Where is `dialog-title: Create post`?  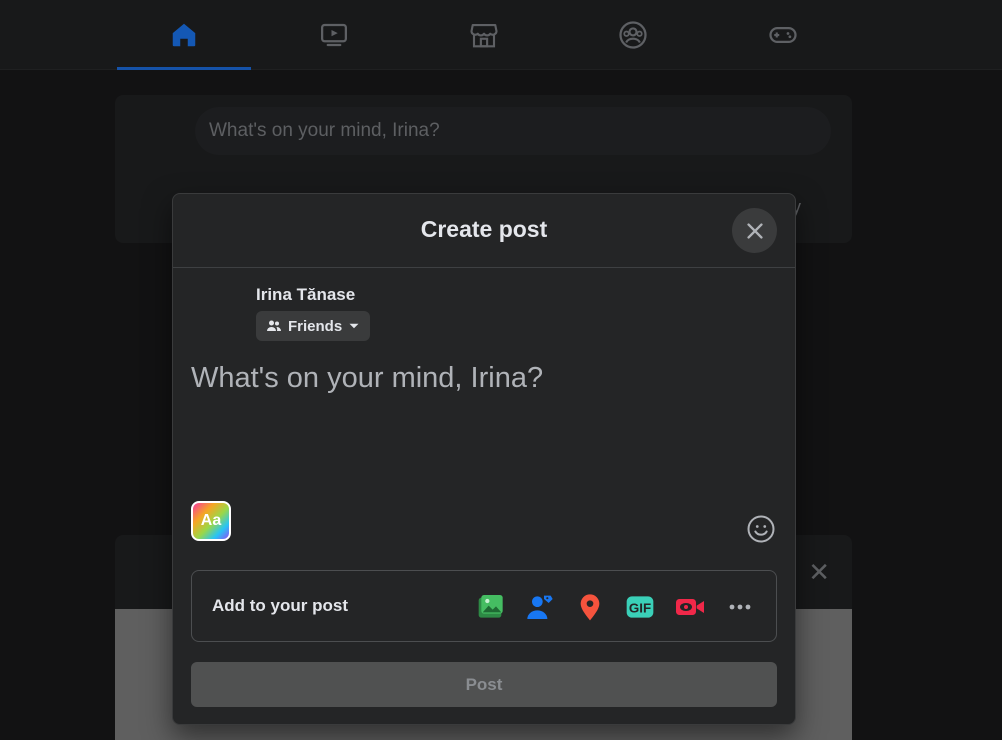 dialog-title: Create post is located at coordinates (484, 229).